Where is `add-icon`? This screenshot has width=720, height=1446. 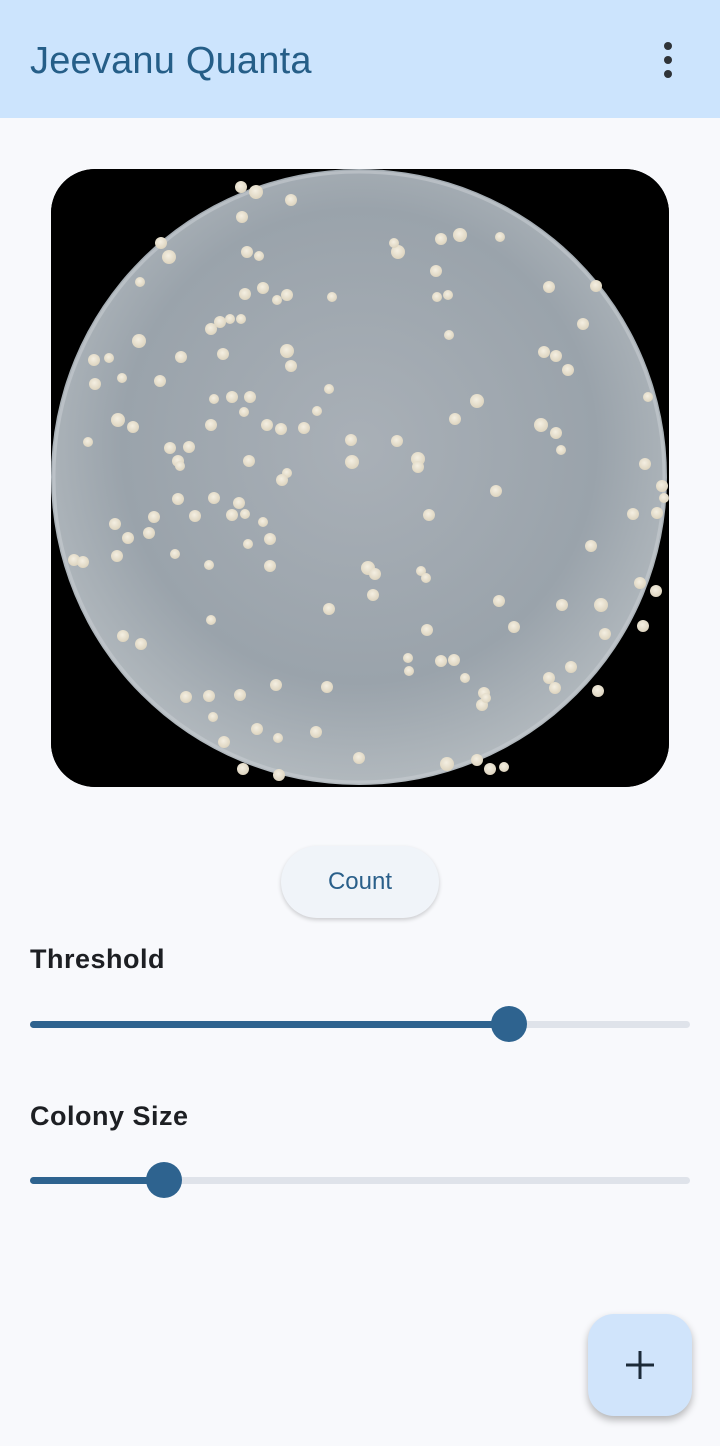
add-icon is located at coordinates (640, 1365).